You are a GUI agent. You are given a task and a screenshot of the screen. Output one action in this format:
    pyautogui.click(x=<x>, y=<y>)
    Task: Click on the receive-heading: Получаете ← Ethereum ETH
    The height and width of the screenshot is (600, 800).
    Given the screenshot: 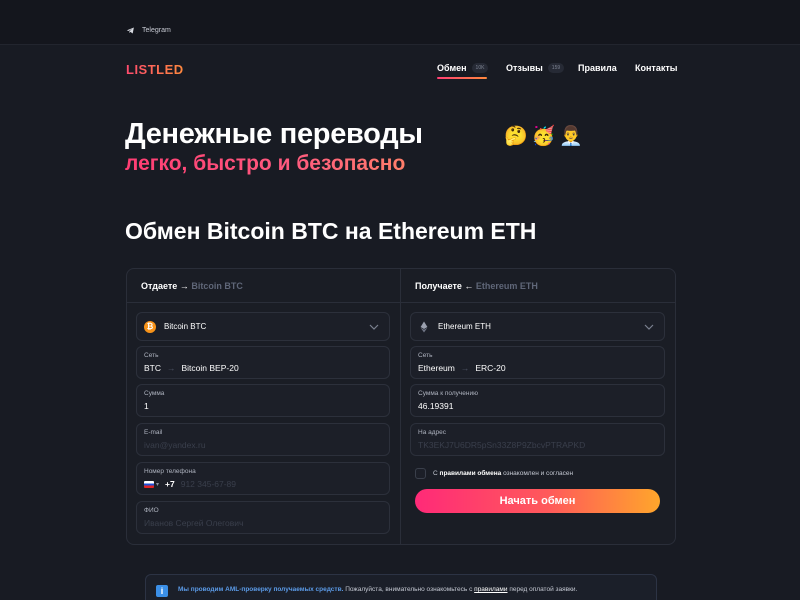 What is the action you would take?
    pyautogui.click(x=476, y=286)
    